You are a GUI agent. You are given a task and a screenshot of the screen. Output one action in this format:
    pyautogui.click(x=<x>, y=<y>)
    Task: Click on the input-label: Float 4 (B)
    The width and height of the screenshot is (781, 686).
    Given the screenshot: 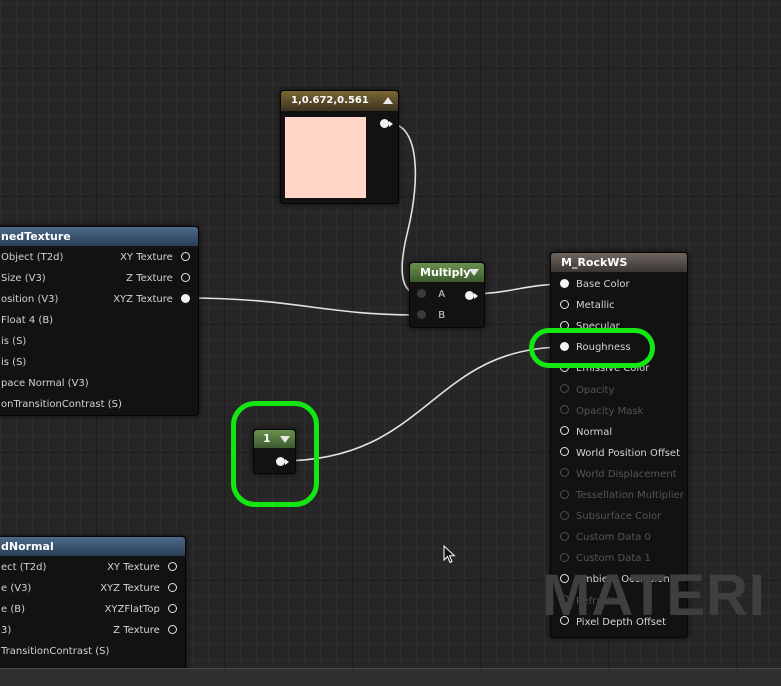 What is the action you would take?
    pyautogui.click(x=27, y=320)
    